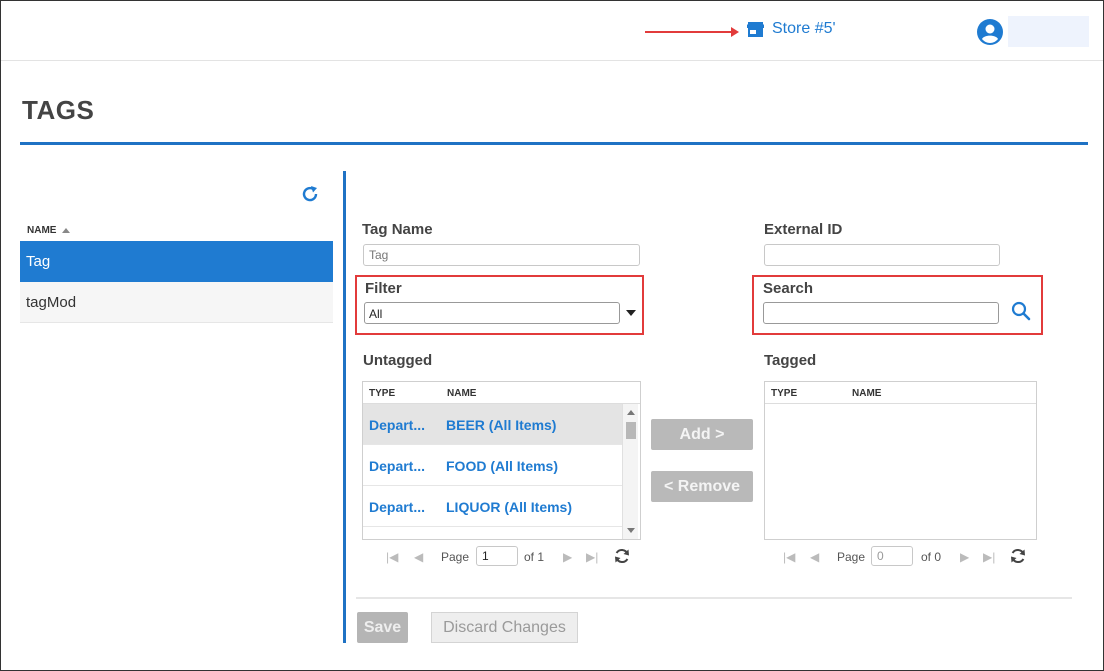 This screenshot has width=1104, height=671. What do you see at coordinates (534, 557) in the screenshot?
I see `page-count-label: of 1` at bounding box center [534, 557].